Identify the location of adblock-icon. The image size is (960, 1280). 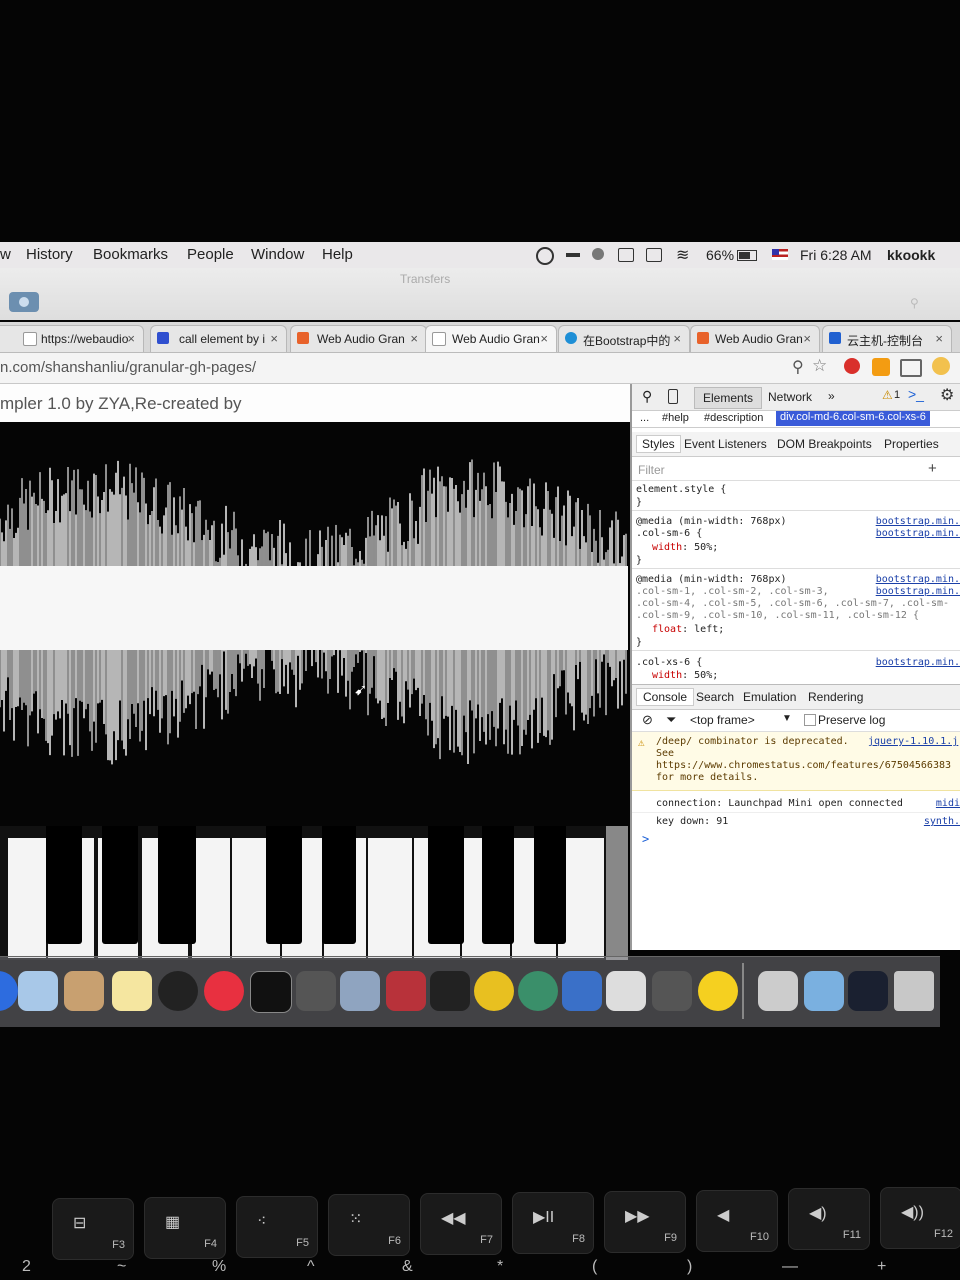
(852, 366).